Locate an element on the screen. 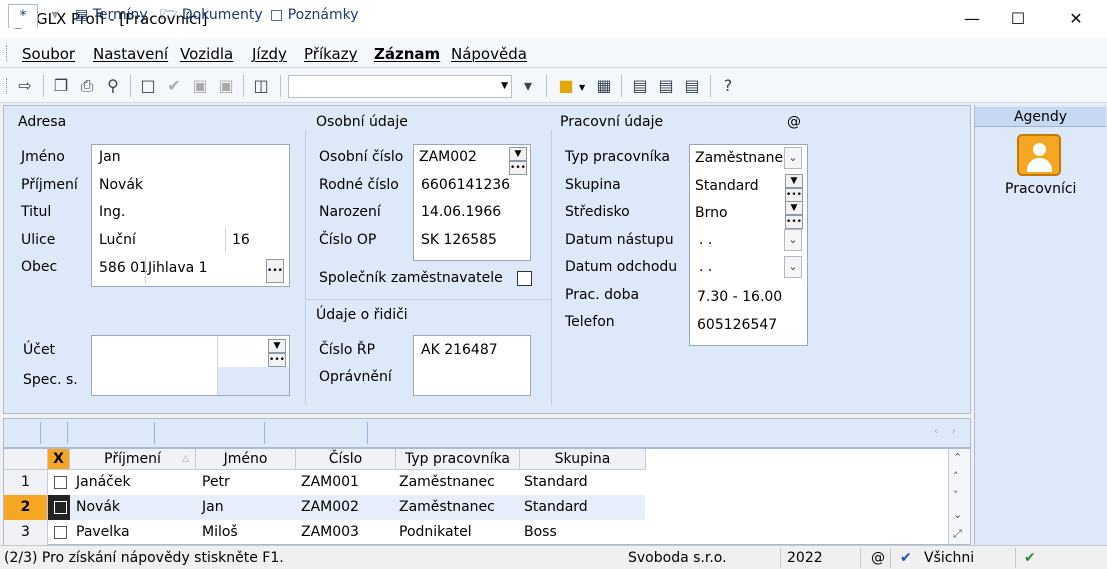  menu-napoveda: Nápověda is located at coordinates (489, 54).